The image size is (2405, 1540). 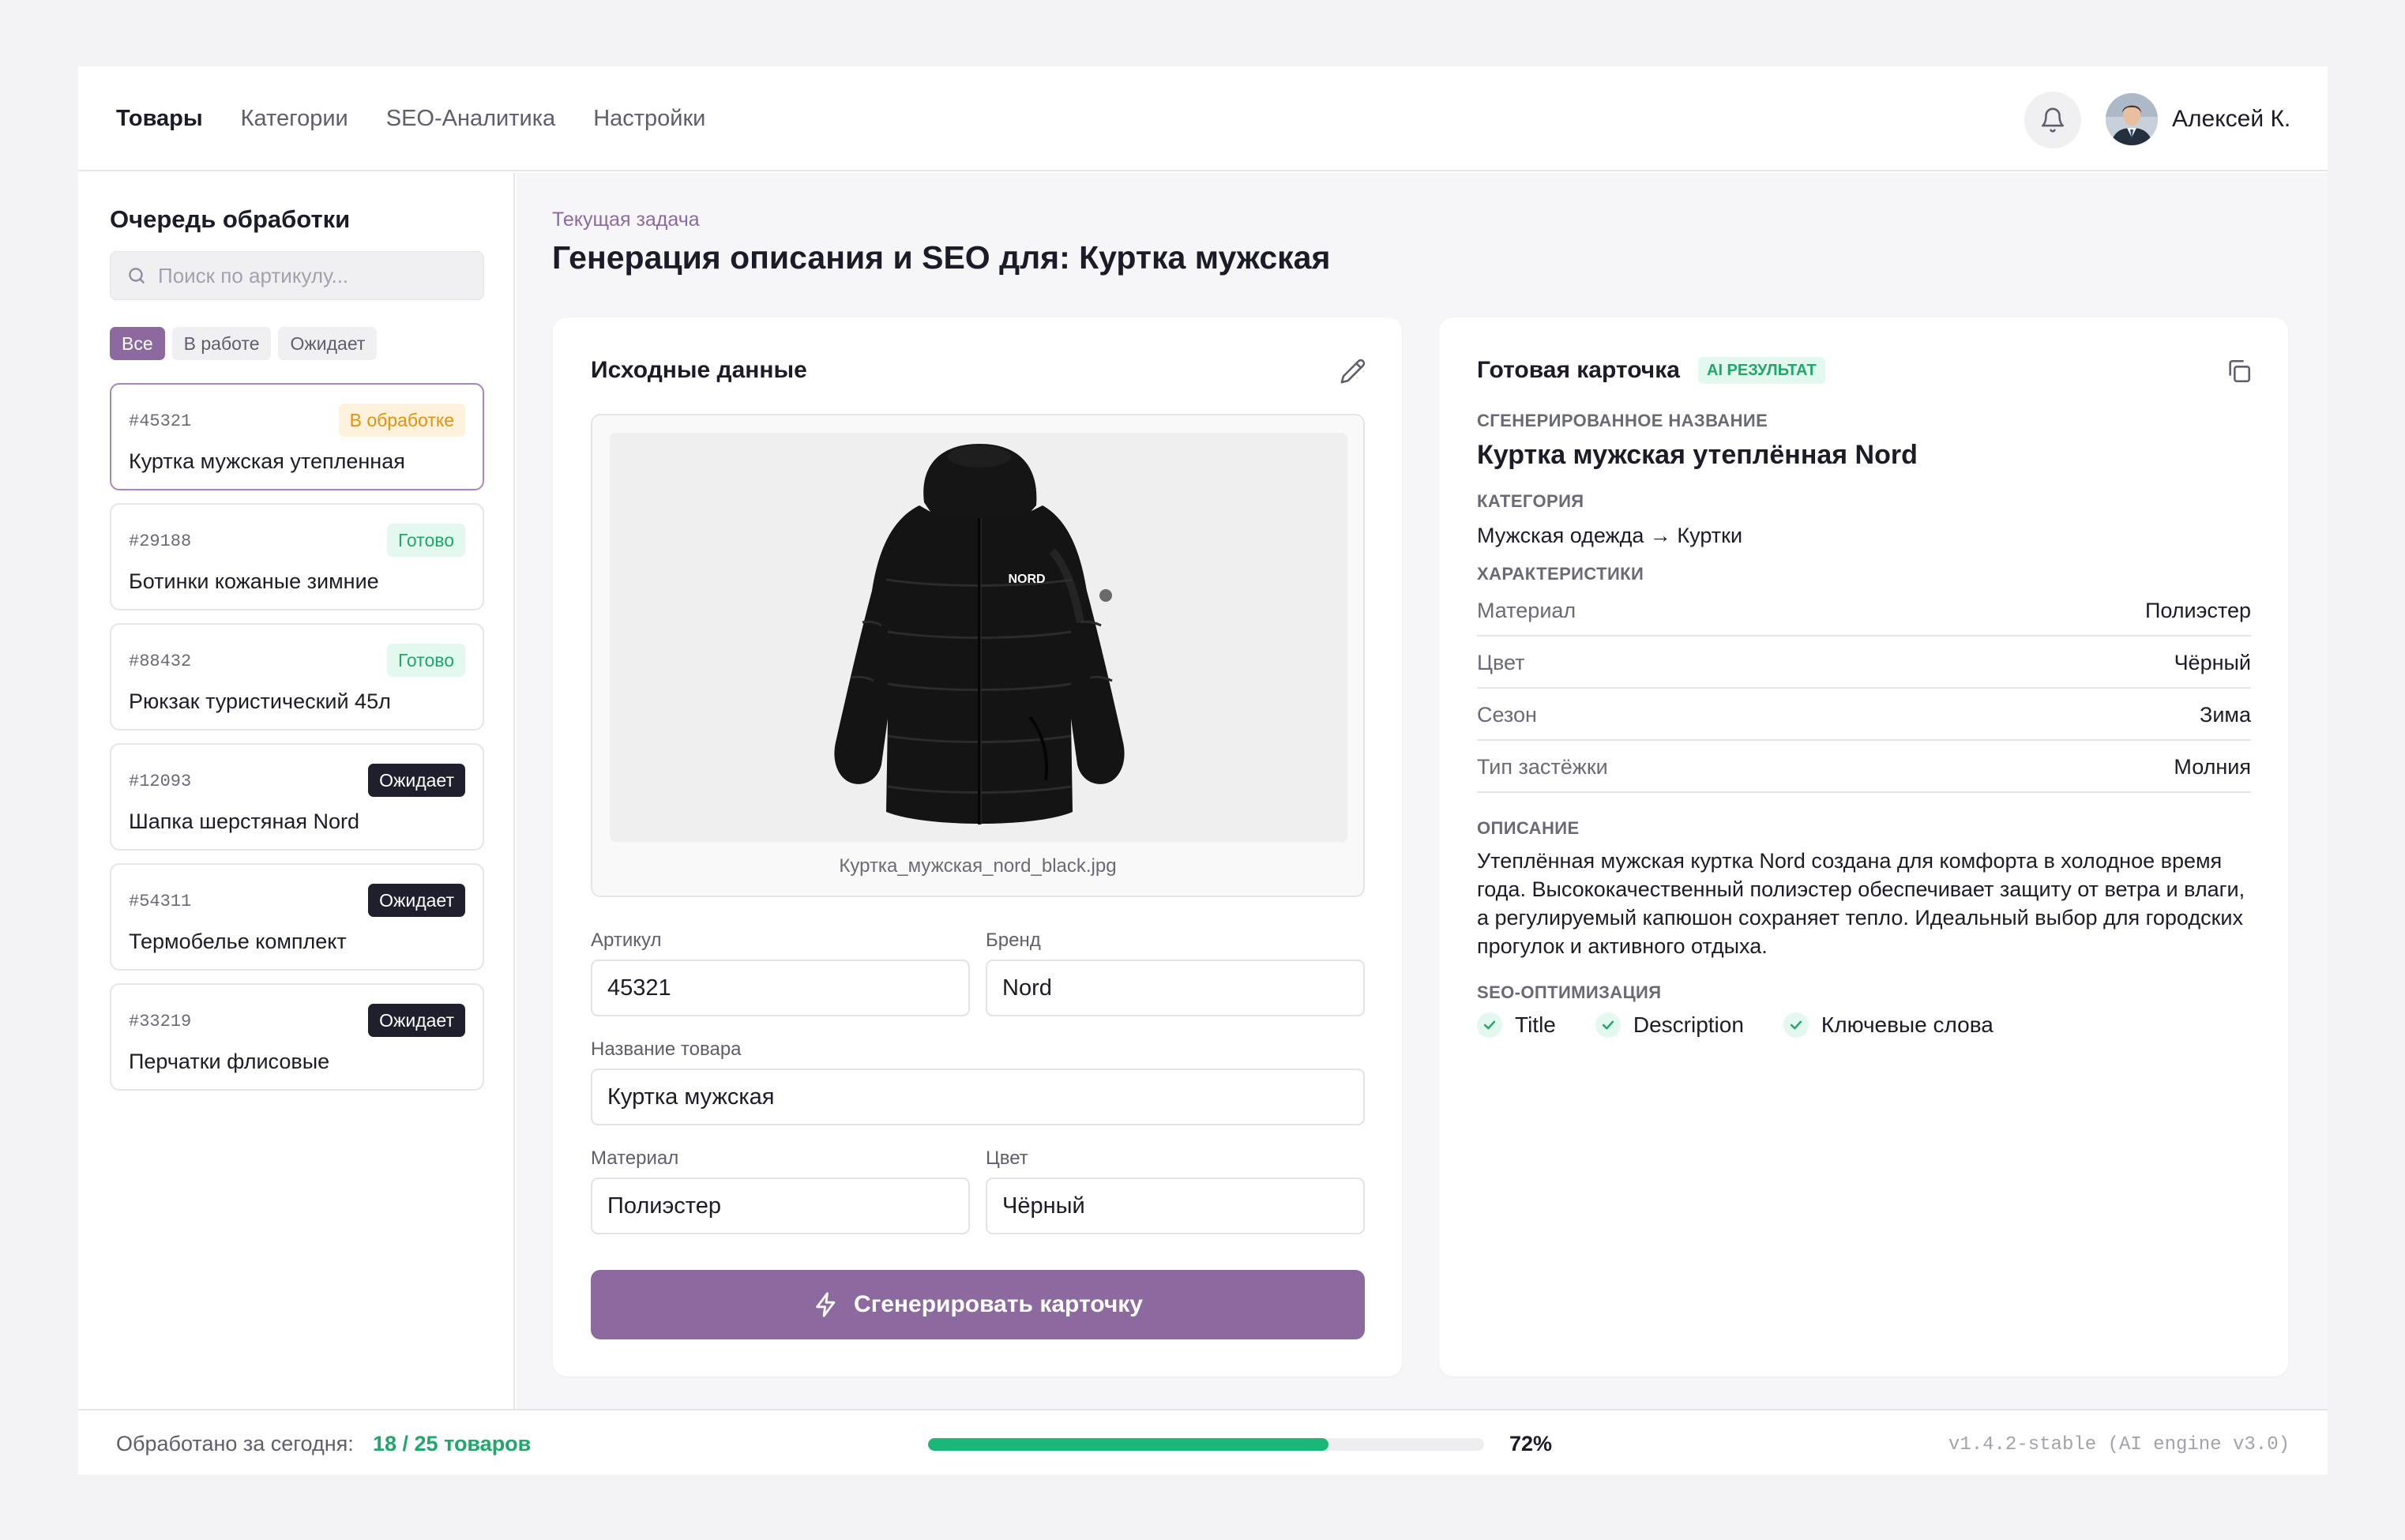 What do you see at coordinates (999, 1304) in the screenshot?
I see `generate-button-label: Сгенерировать карточку` at bounding box center [999, 1304].